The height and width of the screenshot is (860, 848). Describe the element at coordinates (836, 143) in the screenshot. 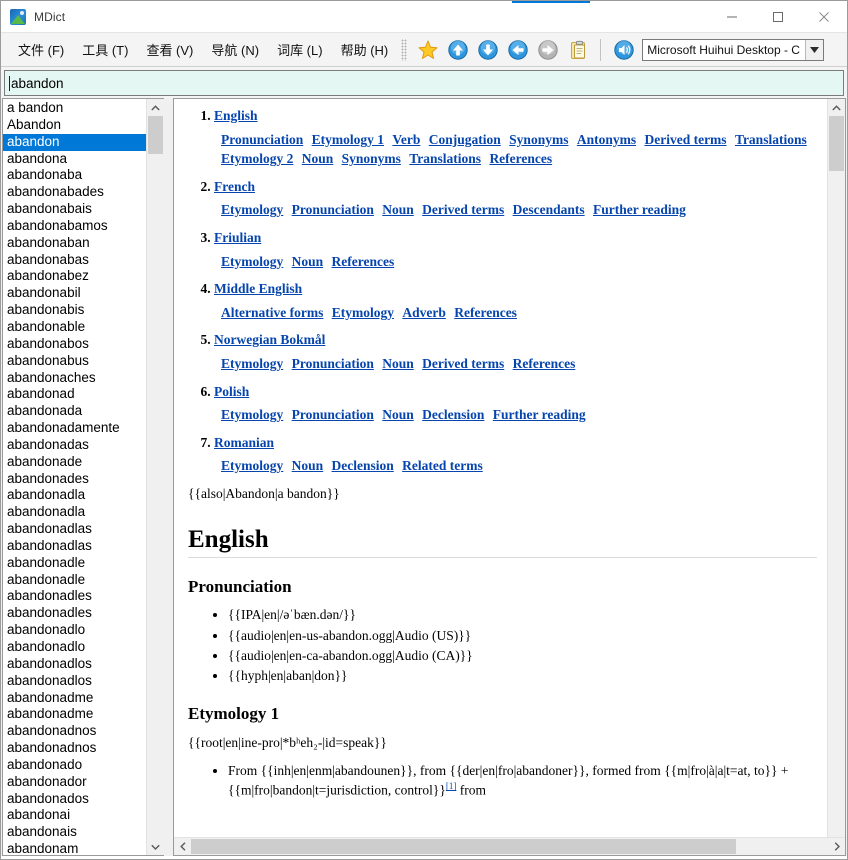

I see `definition-scroll-thumb` at that location.